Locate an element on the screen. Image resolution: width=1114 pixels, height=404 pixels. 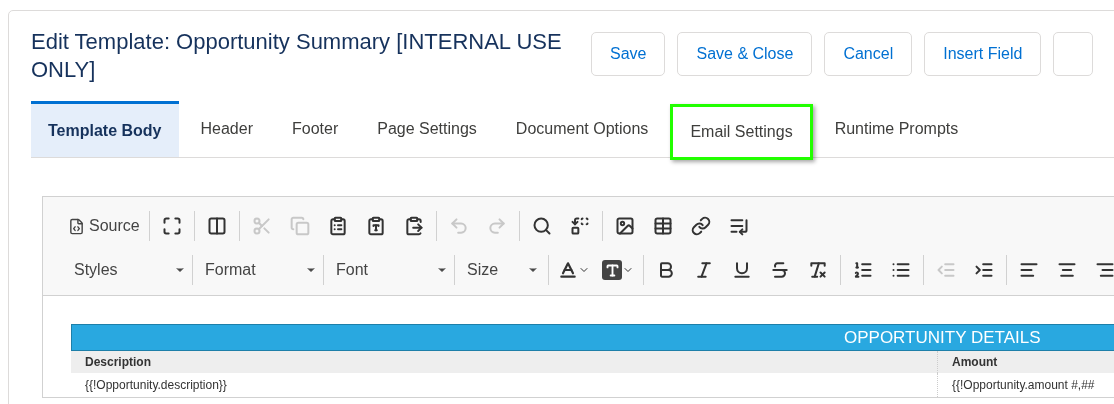
table-cell: {{!Opportunity.amount #,## is located at coordinates (1026, 385).